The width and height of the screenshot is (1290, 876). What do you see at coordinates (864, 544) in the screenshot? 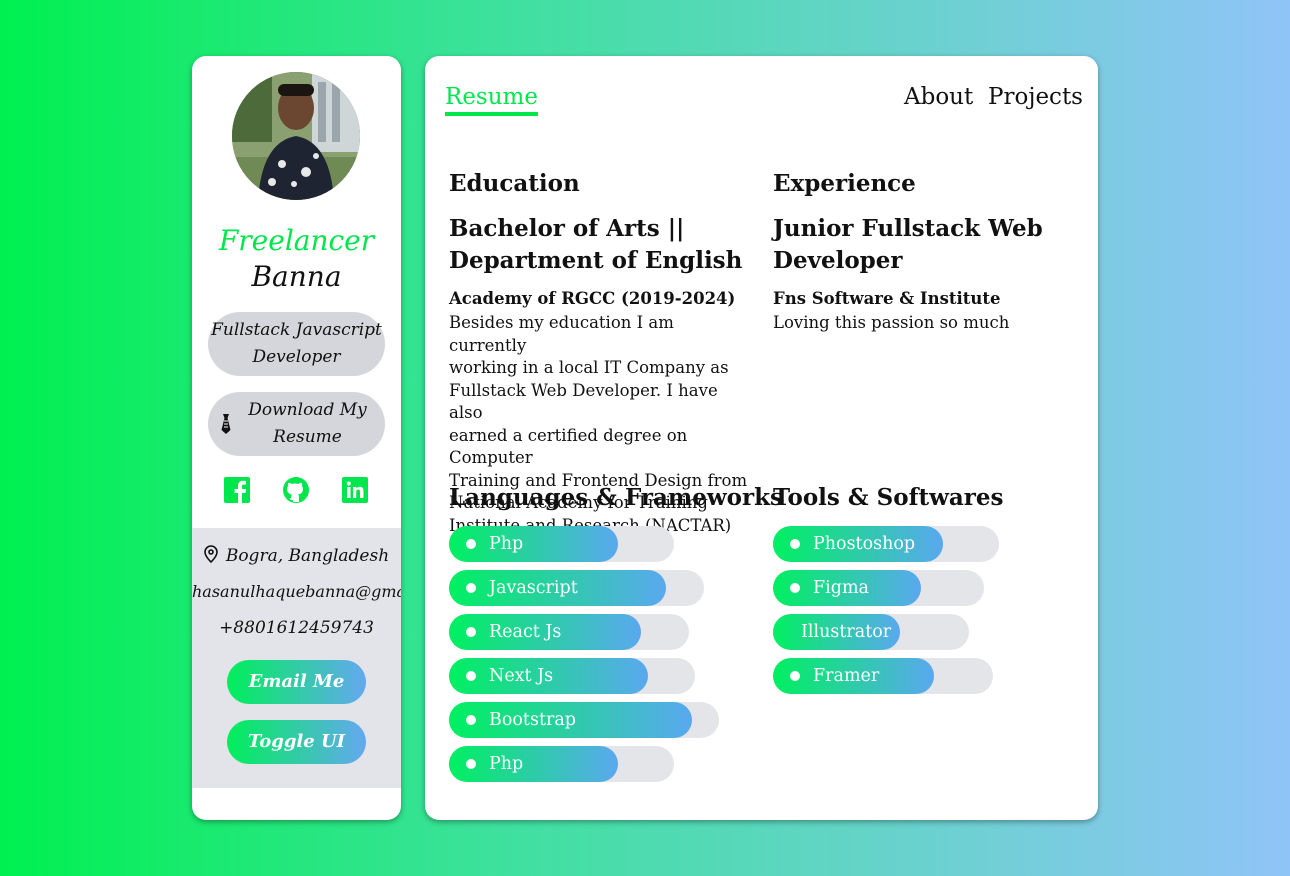
I see `skill-label: Phostoshop` at bounding box center [864, 544].